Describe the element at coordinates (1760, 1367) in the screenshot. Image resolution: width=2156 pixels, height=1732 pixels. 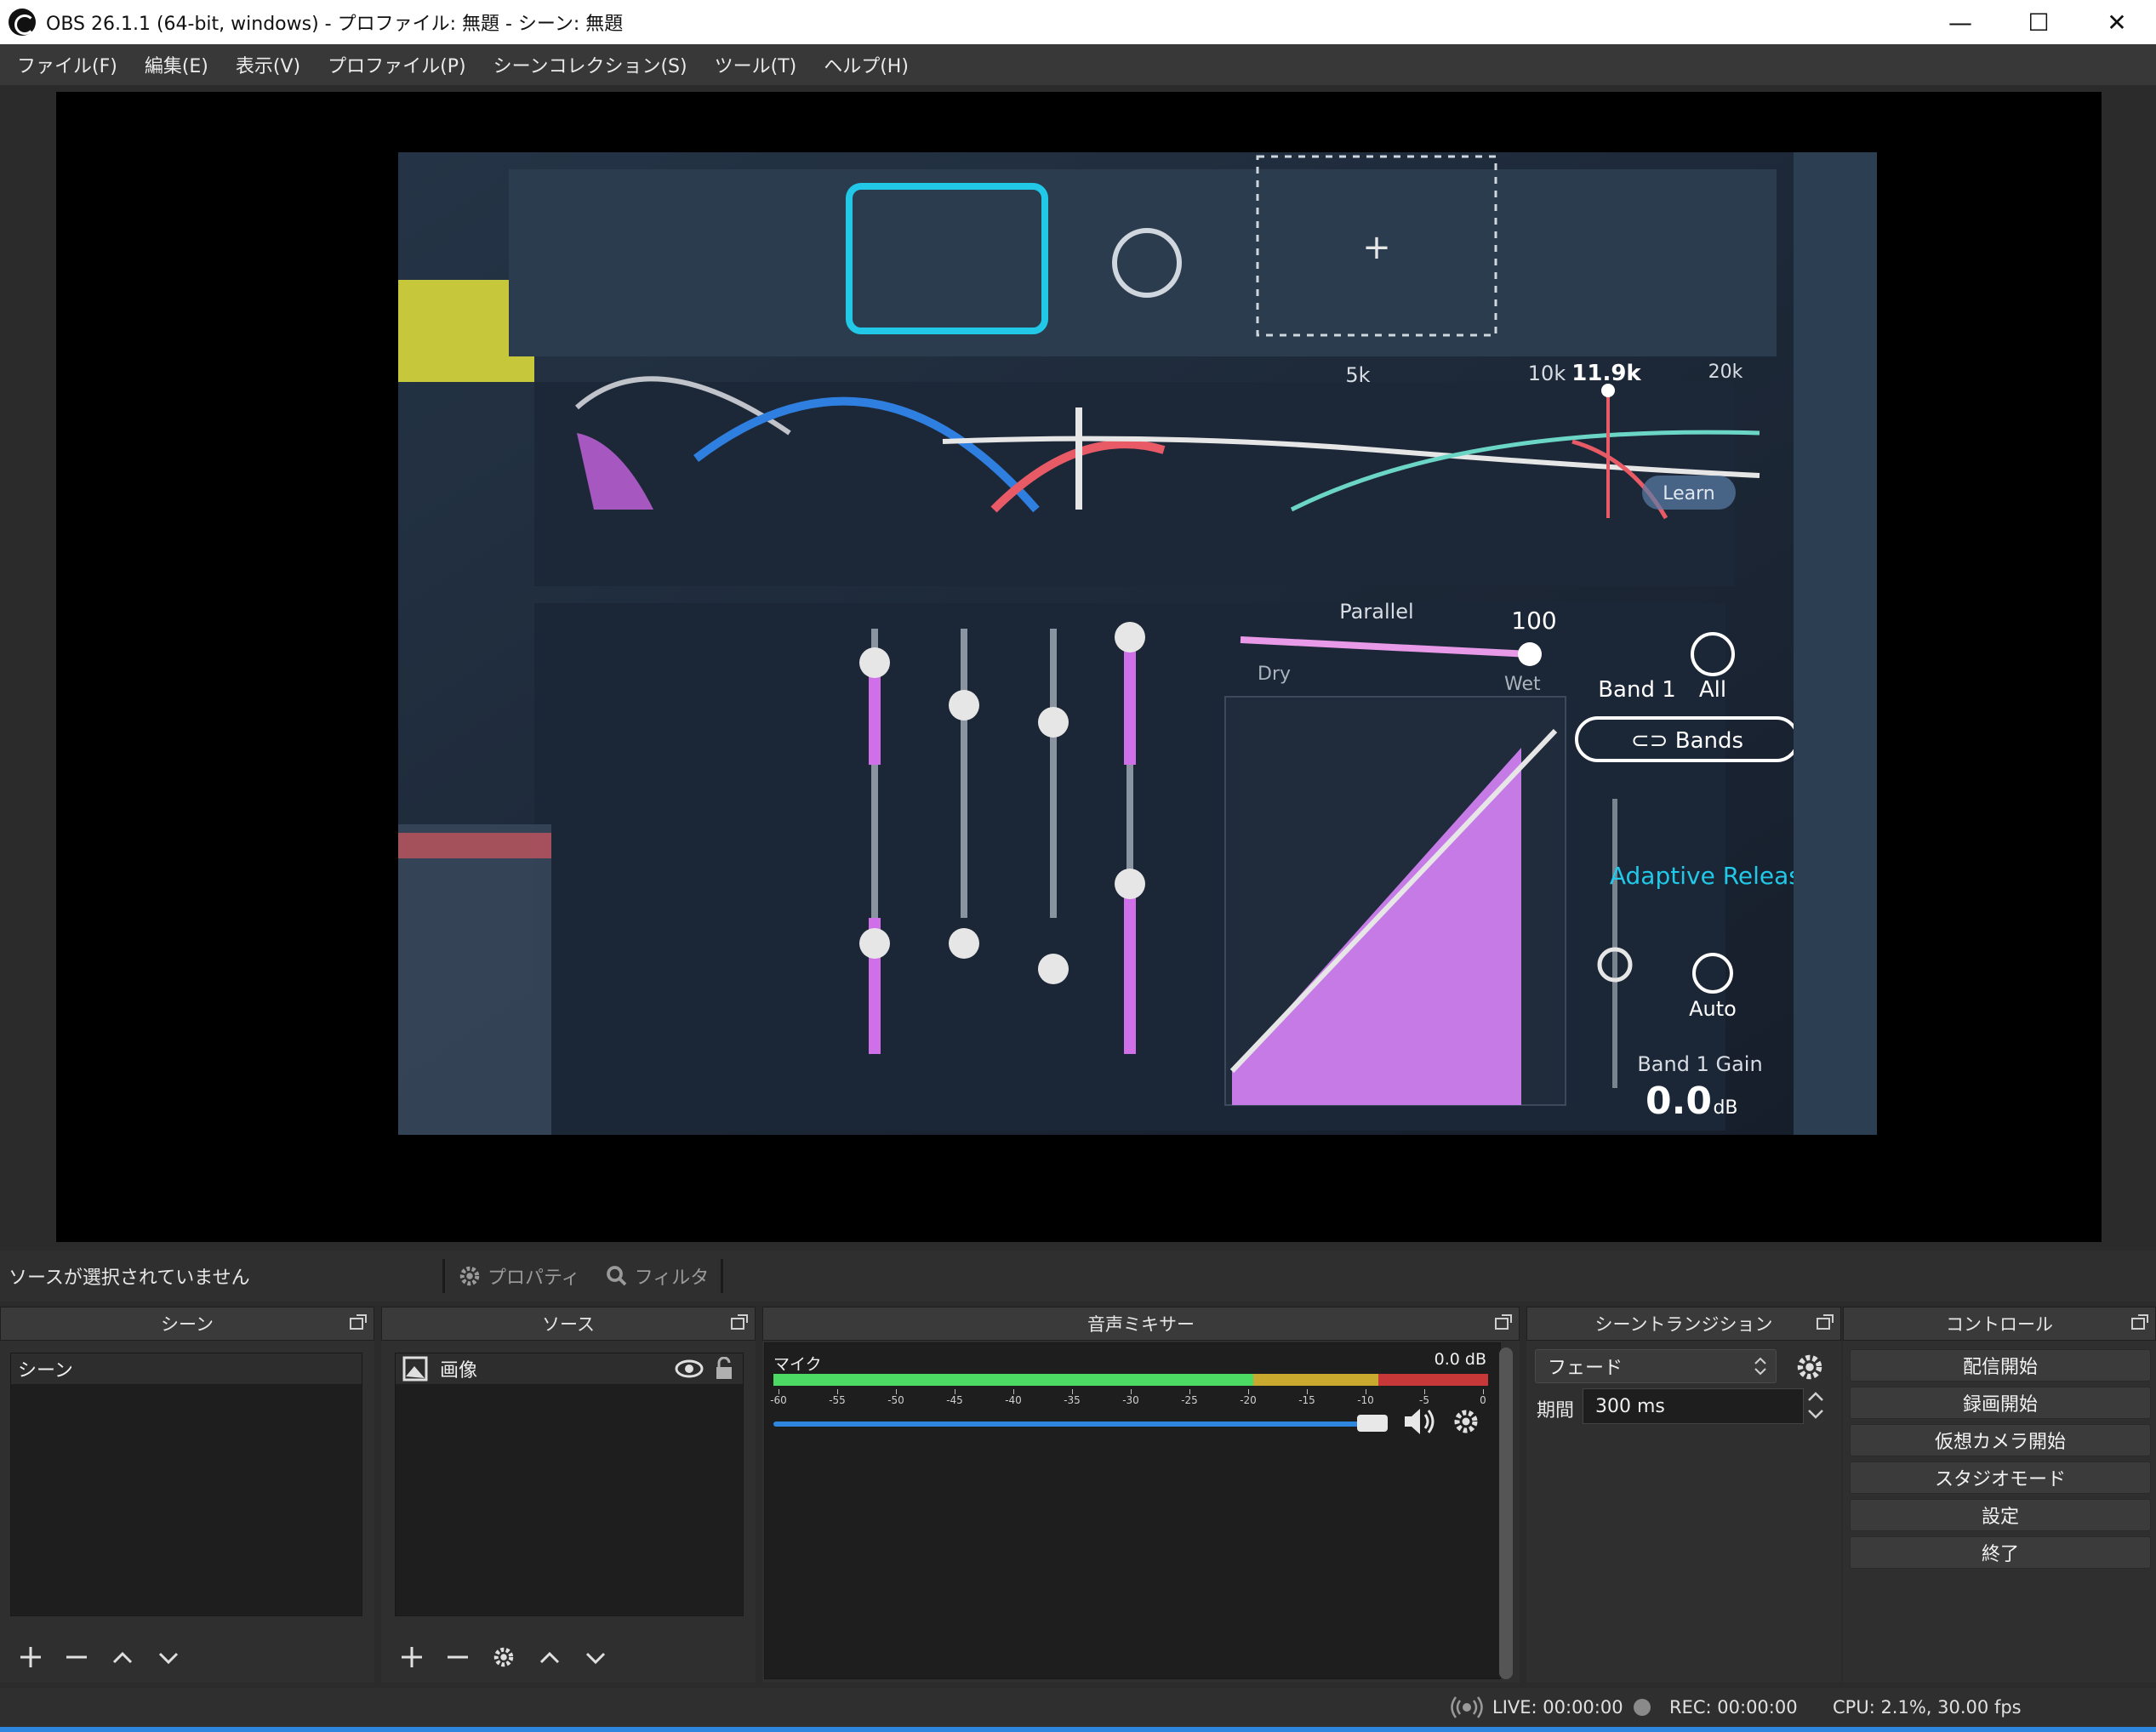
I see `updown-arrows-icon` at that location.